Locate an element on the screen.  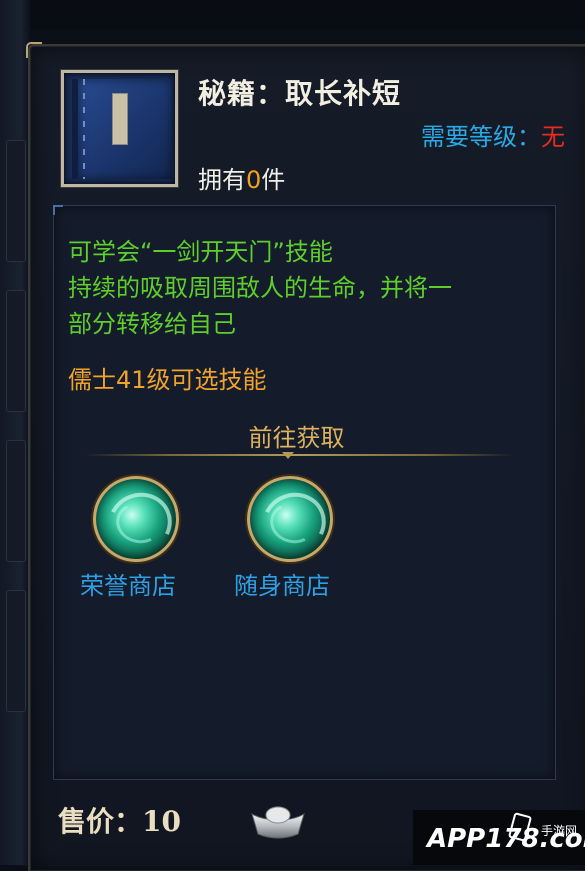
honor-shop-label: 荣誉商店 is located at coordinates (128, 583).